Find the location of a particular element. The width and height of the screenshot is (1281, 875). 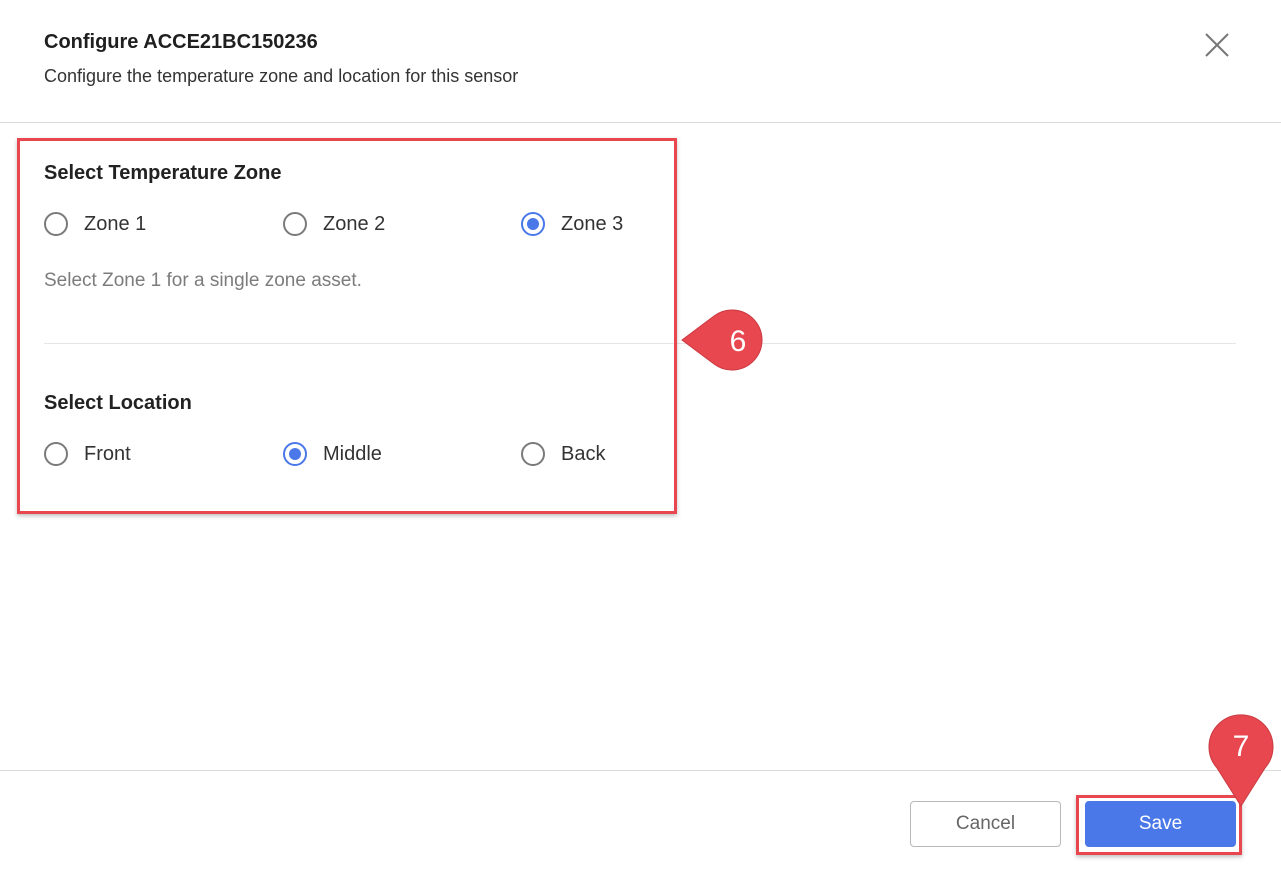

step-6-callout-icon: 6 is located at coordinates (722, 340).